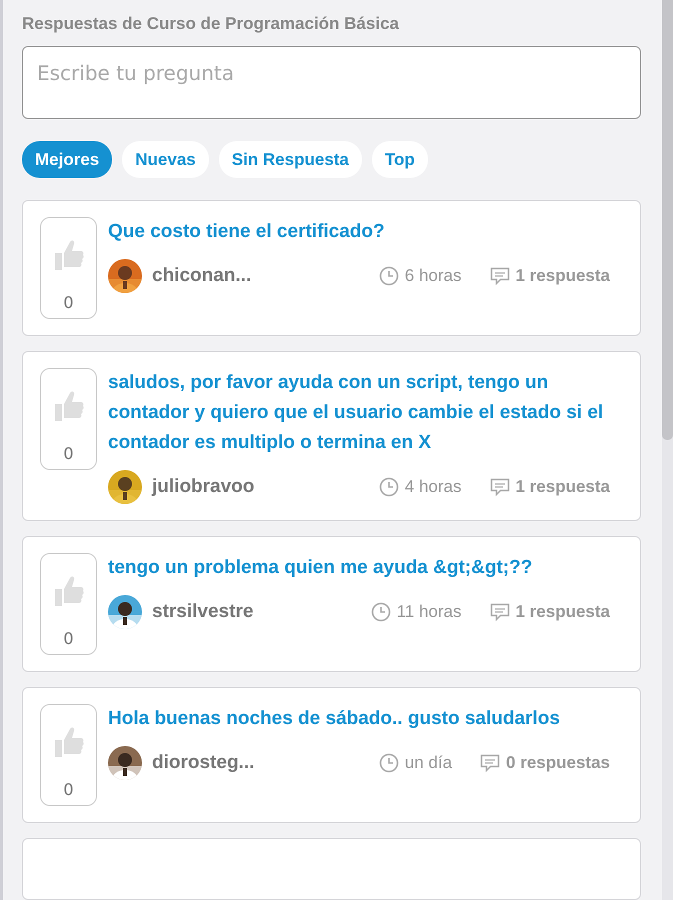  I want to click on question-link: Hola buenas noches de sábado.. gusto saludarlos, so click(359, 719).